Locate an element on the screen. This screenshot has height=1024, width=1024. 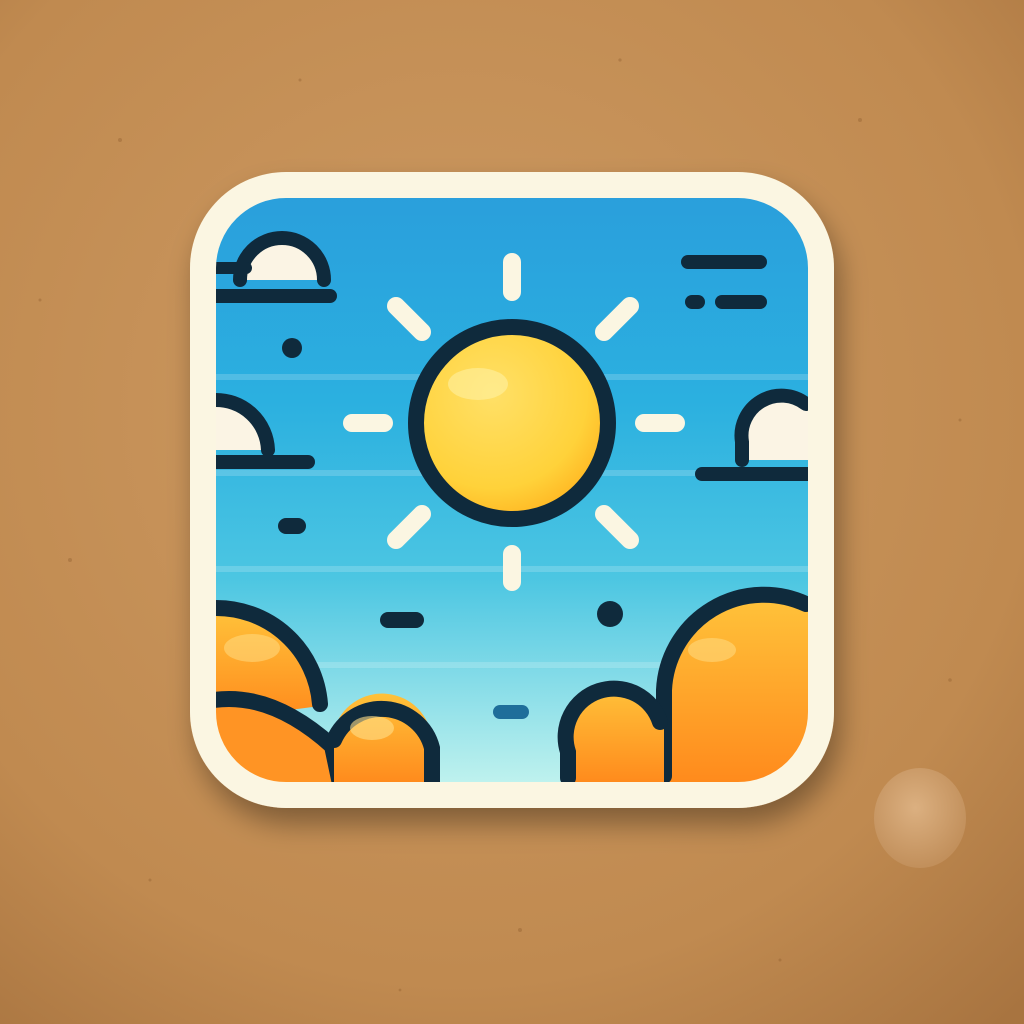
water-drop is located at coordinates (920, 818).